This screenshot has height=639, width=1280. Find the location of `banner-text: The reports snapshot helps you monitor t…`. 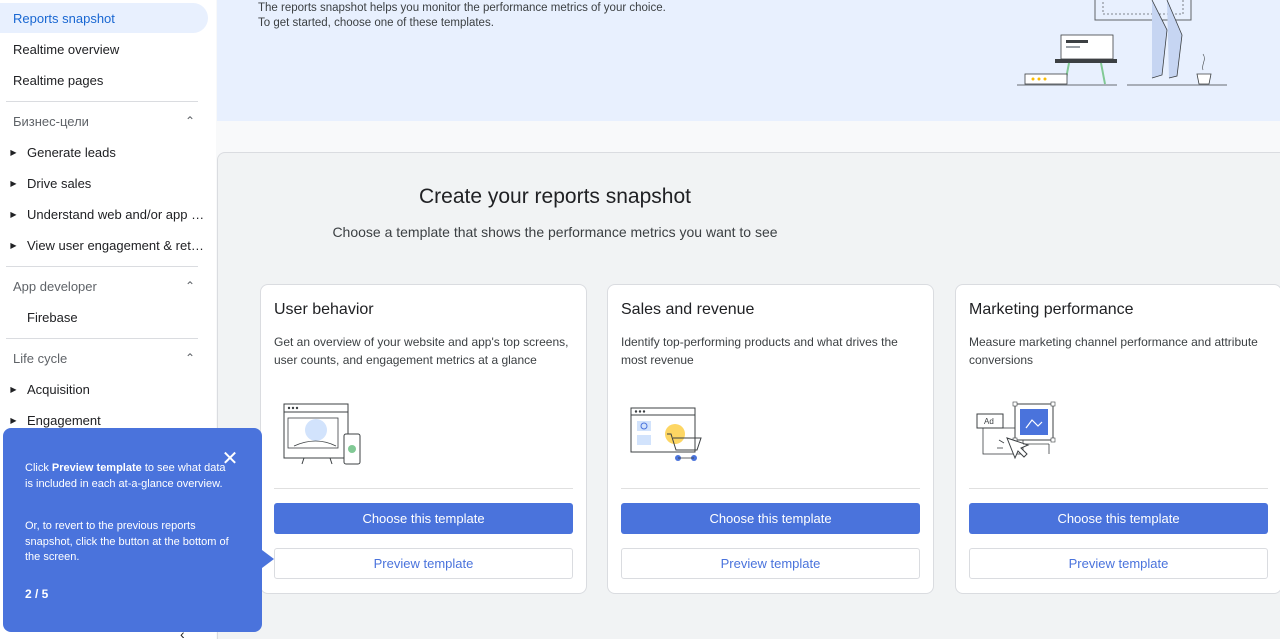

banner-text: The reports snapshot helps you monitor t… is located at coordinates (462, 16).